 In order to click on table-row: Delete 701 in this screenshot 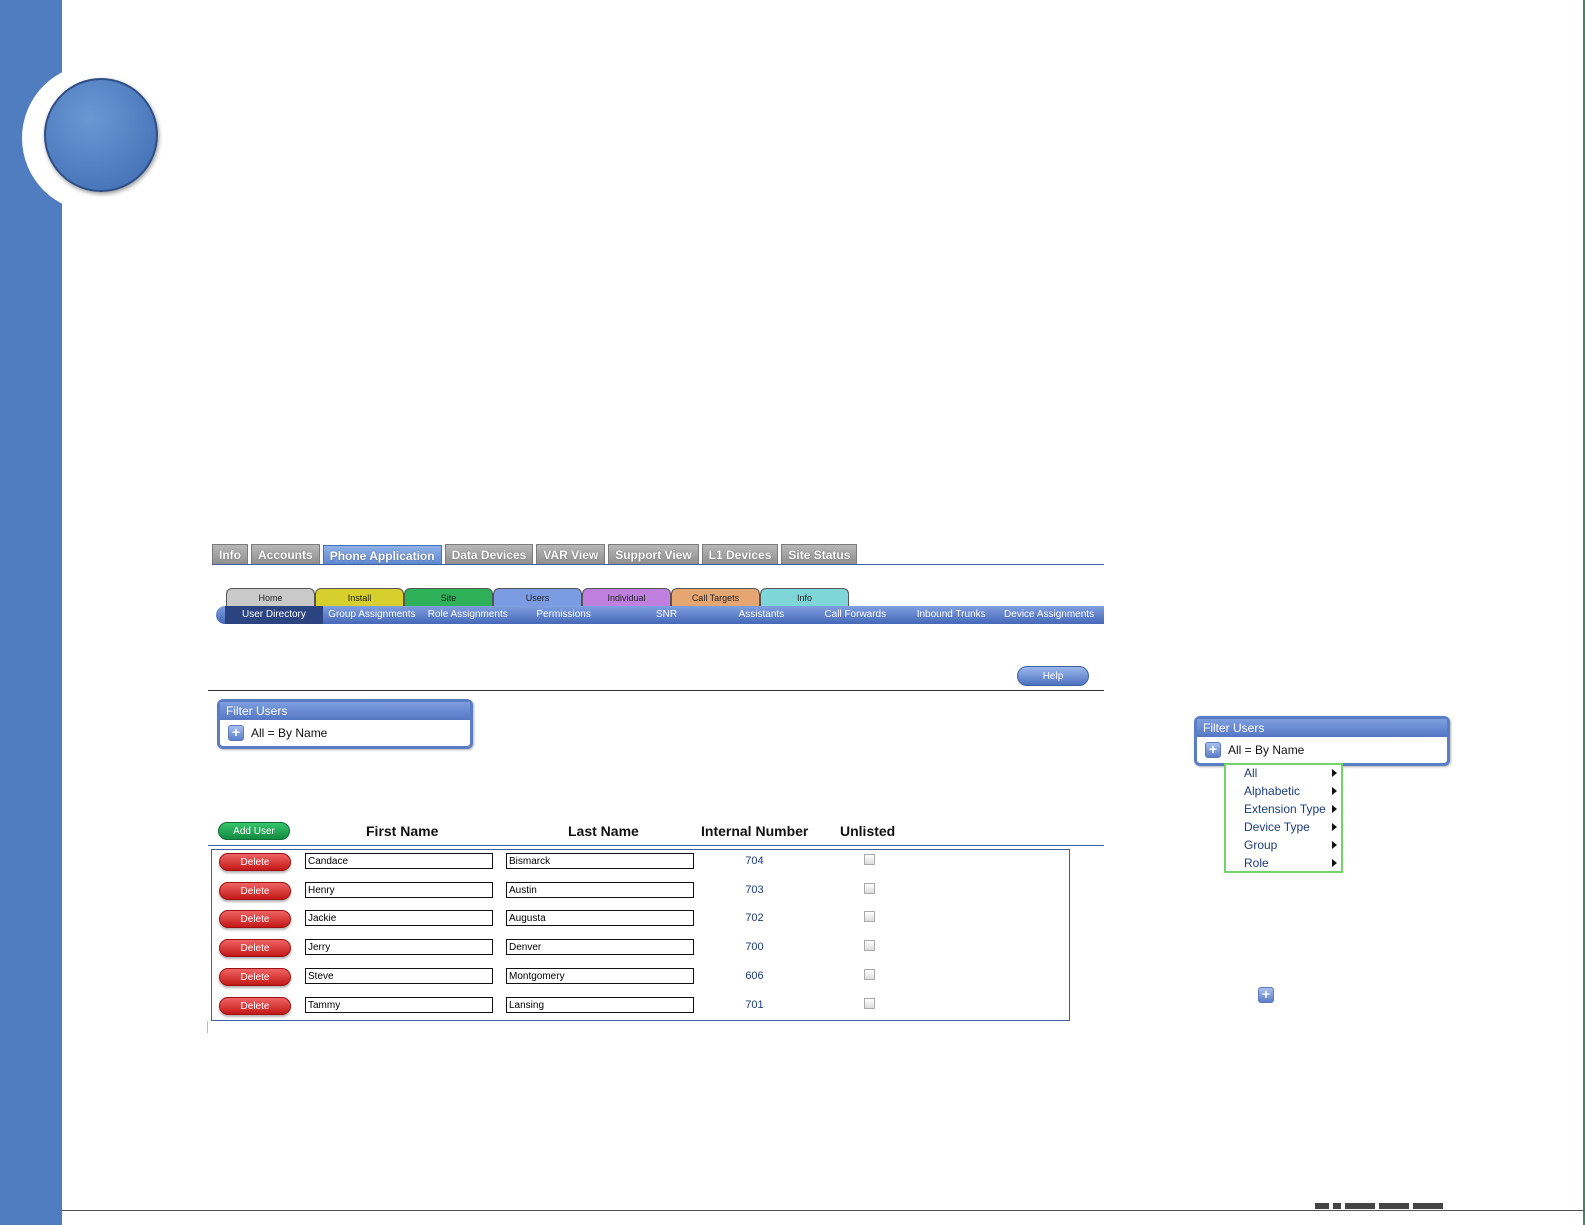, I will do `click(640, 1009)`.